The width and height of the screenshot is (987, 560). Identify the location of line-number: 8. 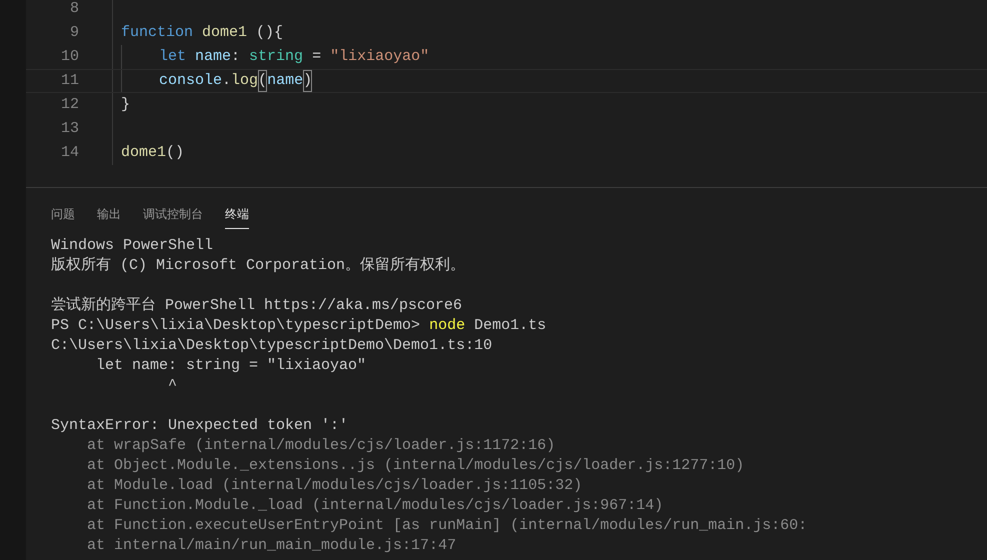
(73, 9).